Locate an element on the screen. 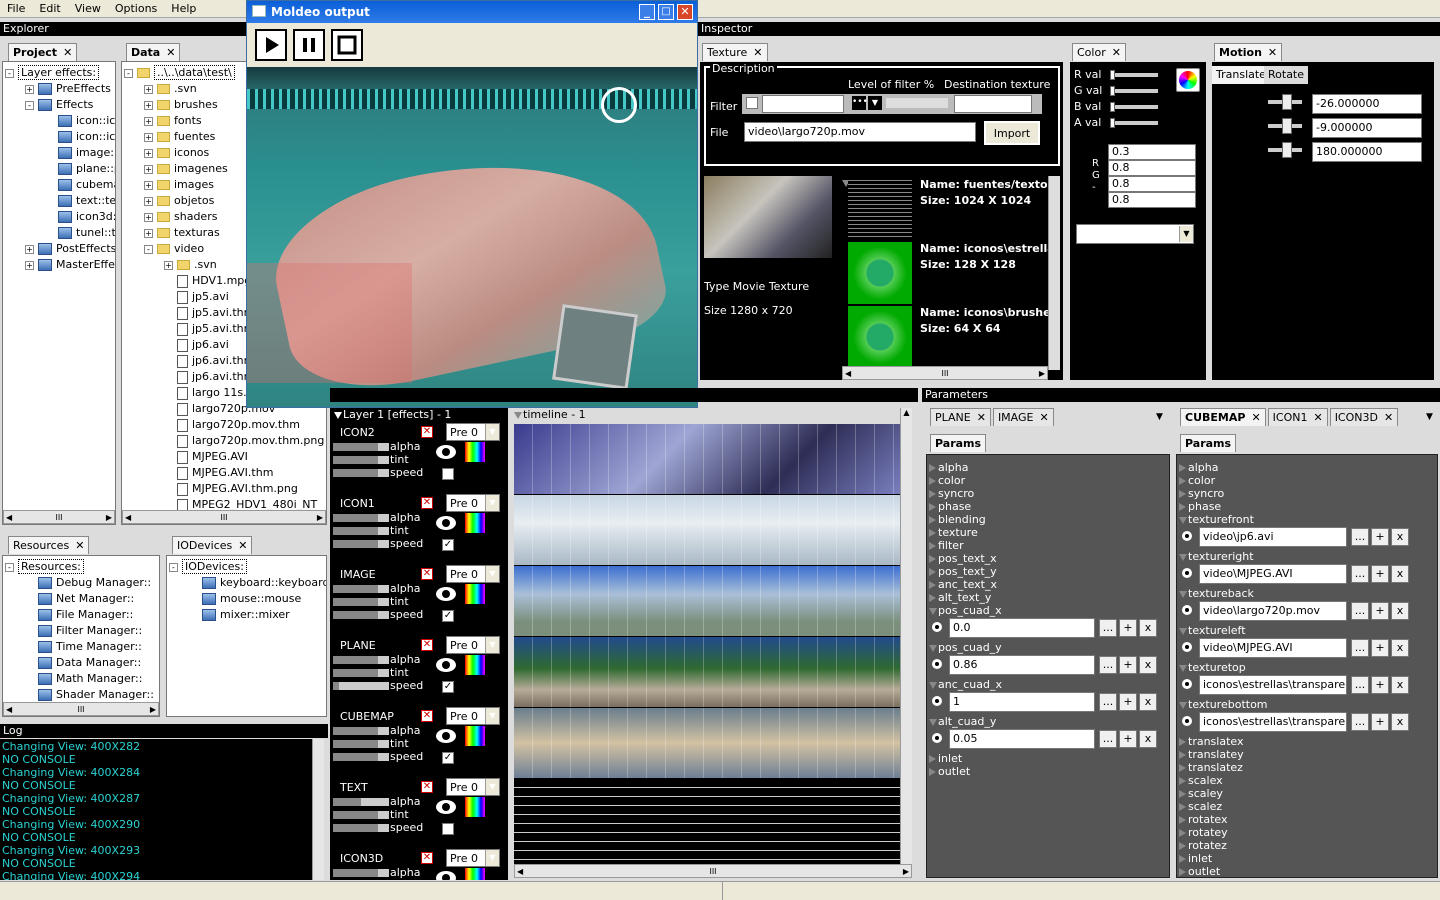  param-value-input: 1 is located at coordinates (1022, 702).